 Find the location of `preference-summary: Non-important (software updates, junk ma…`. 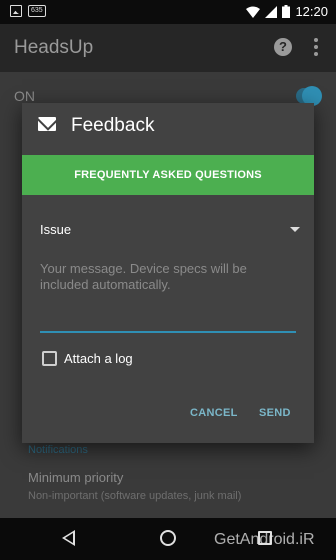

preference-summary: Non-important (software updates, junk ma… is located at coordinates (135, 496).